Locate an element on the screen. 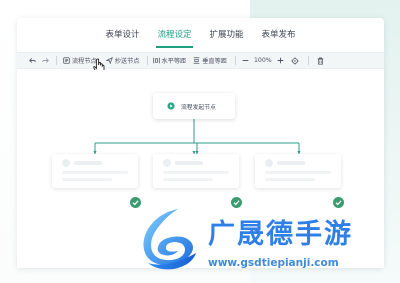 The width and height of the screenshot is (400, 283). toolbar: 流程节点 抄送节点 水平等距 垂直等距 100% is located at coordinates (200, 60).